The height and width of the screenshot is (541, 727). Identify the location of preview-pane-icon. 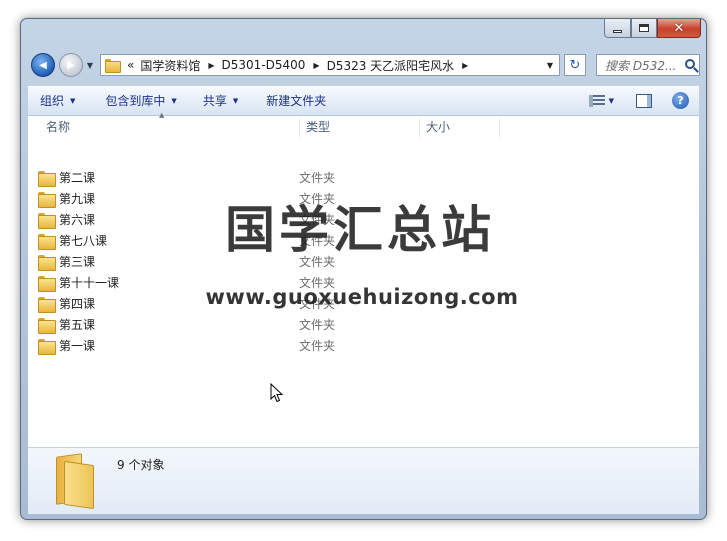
(644, 100).